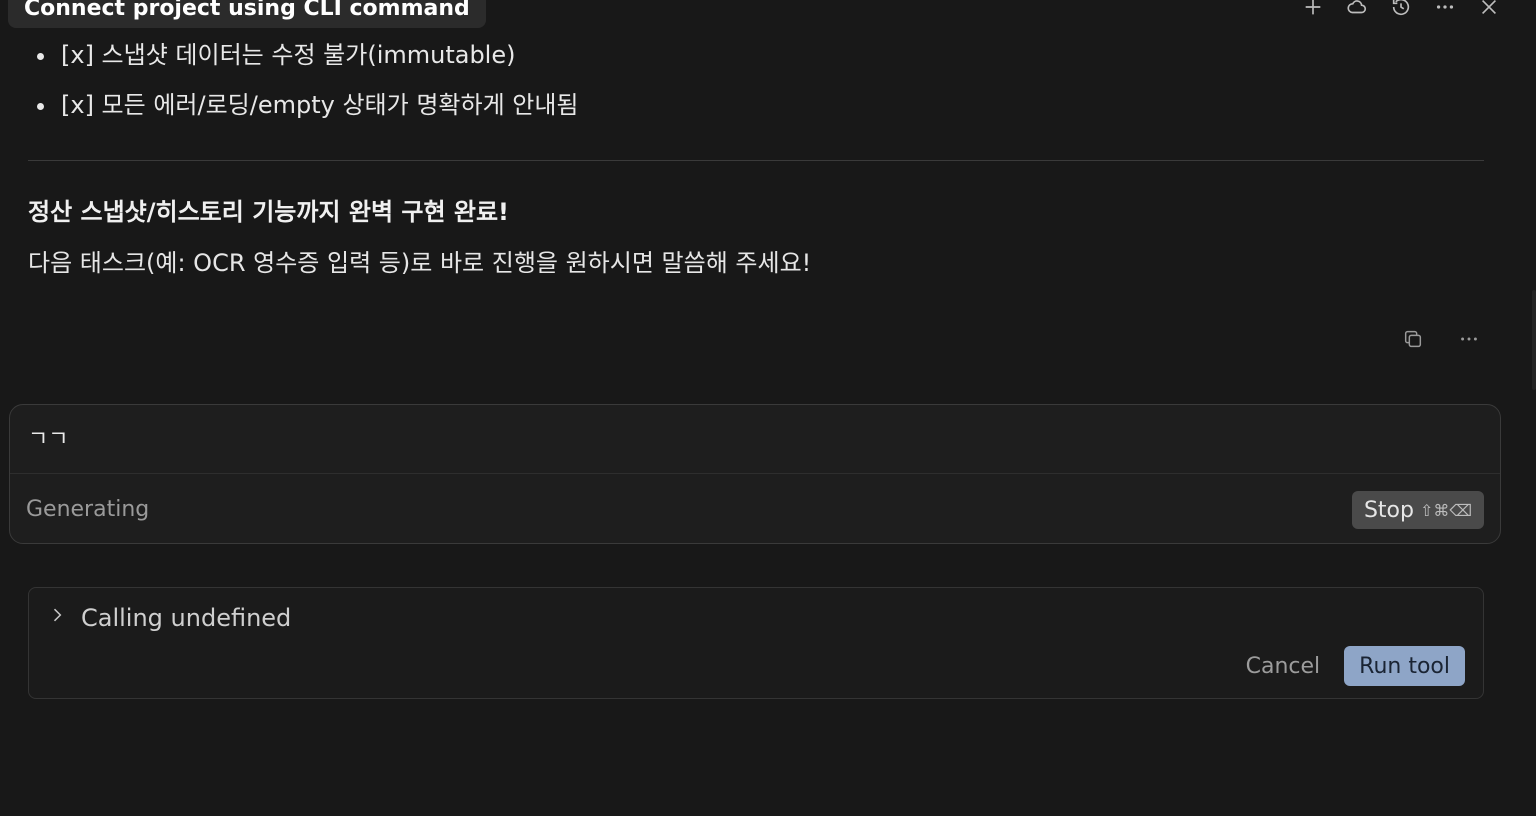  I want to click on checklist-item: [x] 스냅샷 데이터는 수정 불가(immutable), so click(756, 55).